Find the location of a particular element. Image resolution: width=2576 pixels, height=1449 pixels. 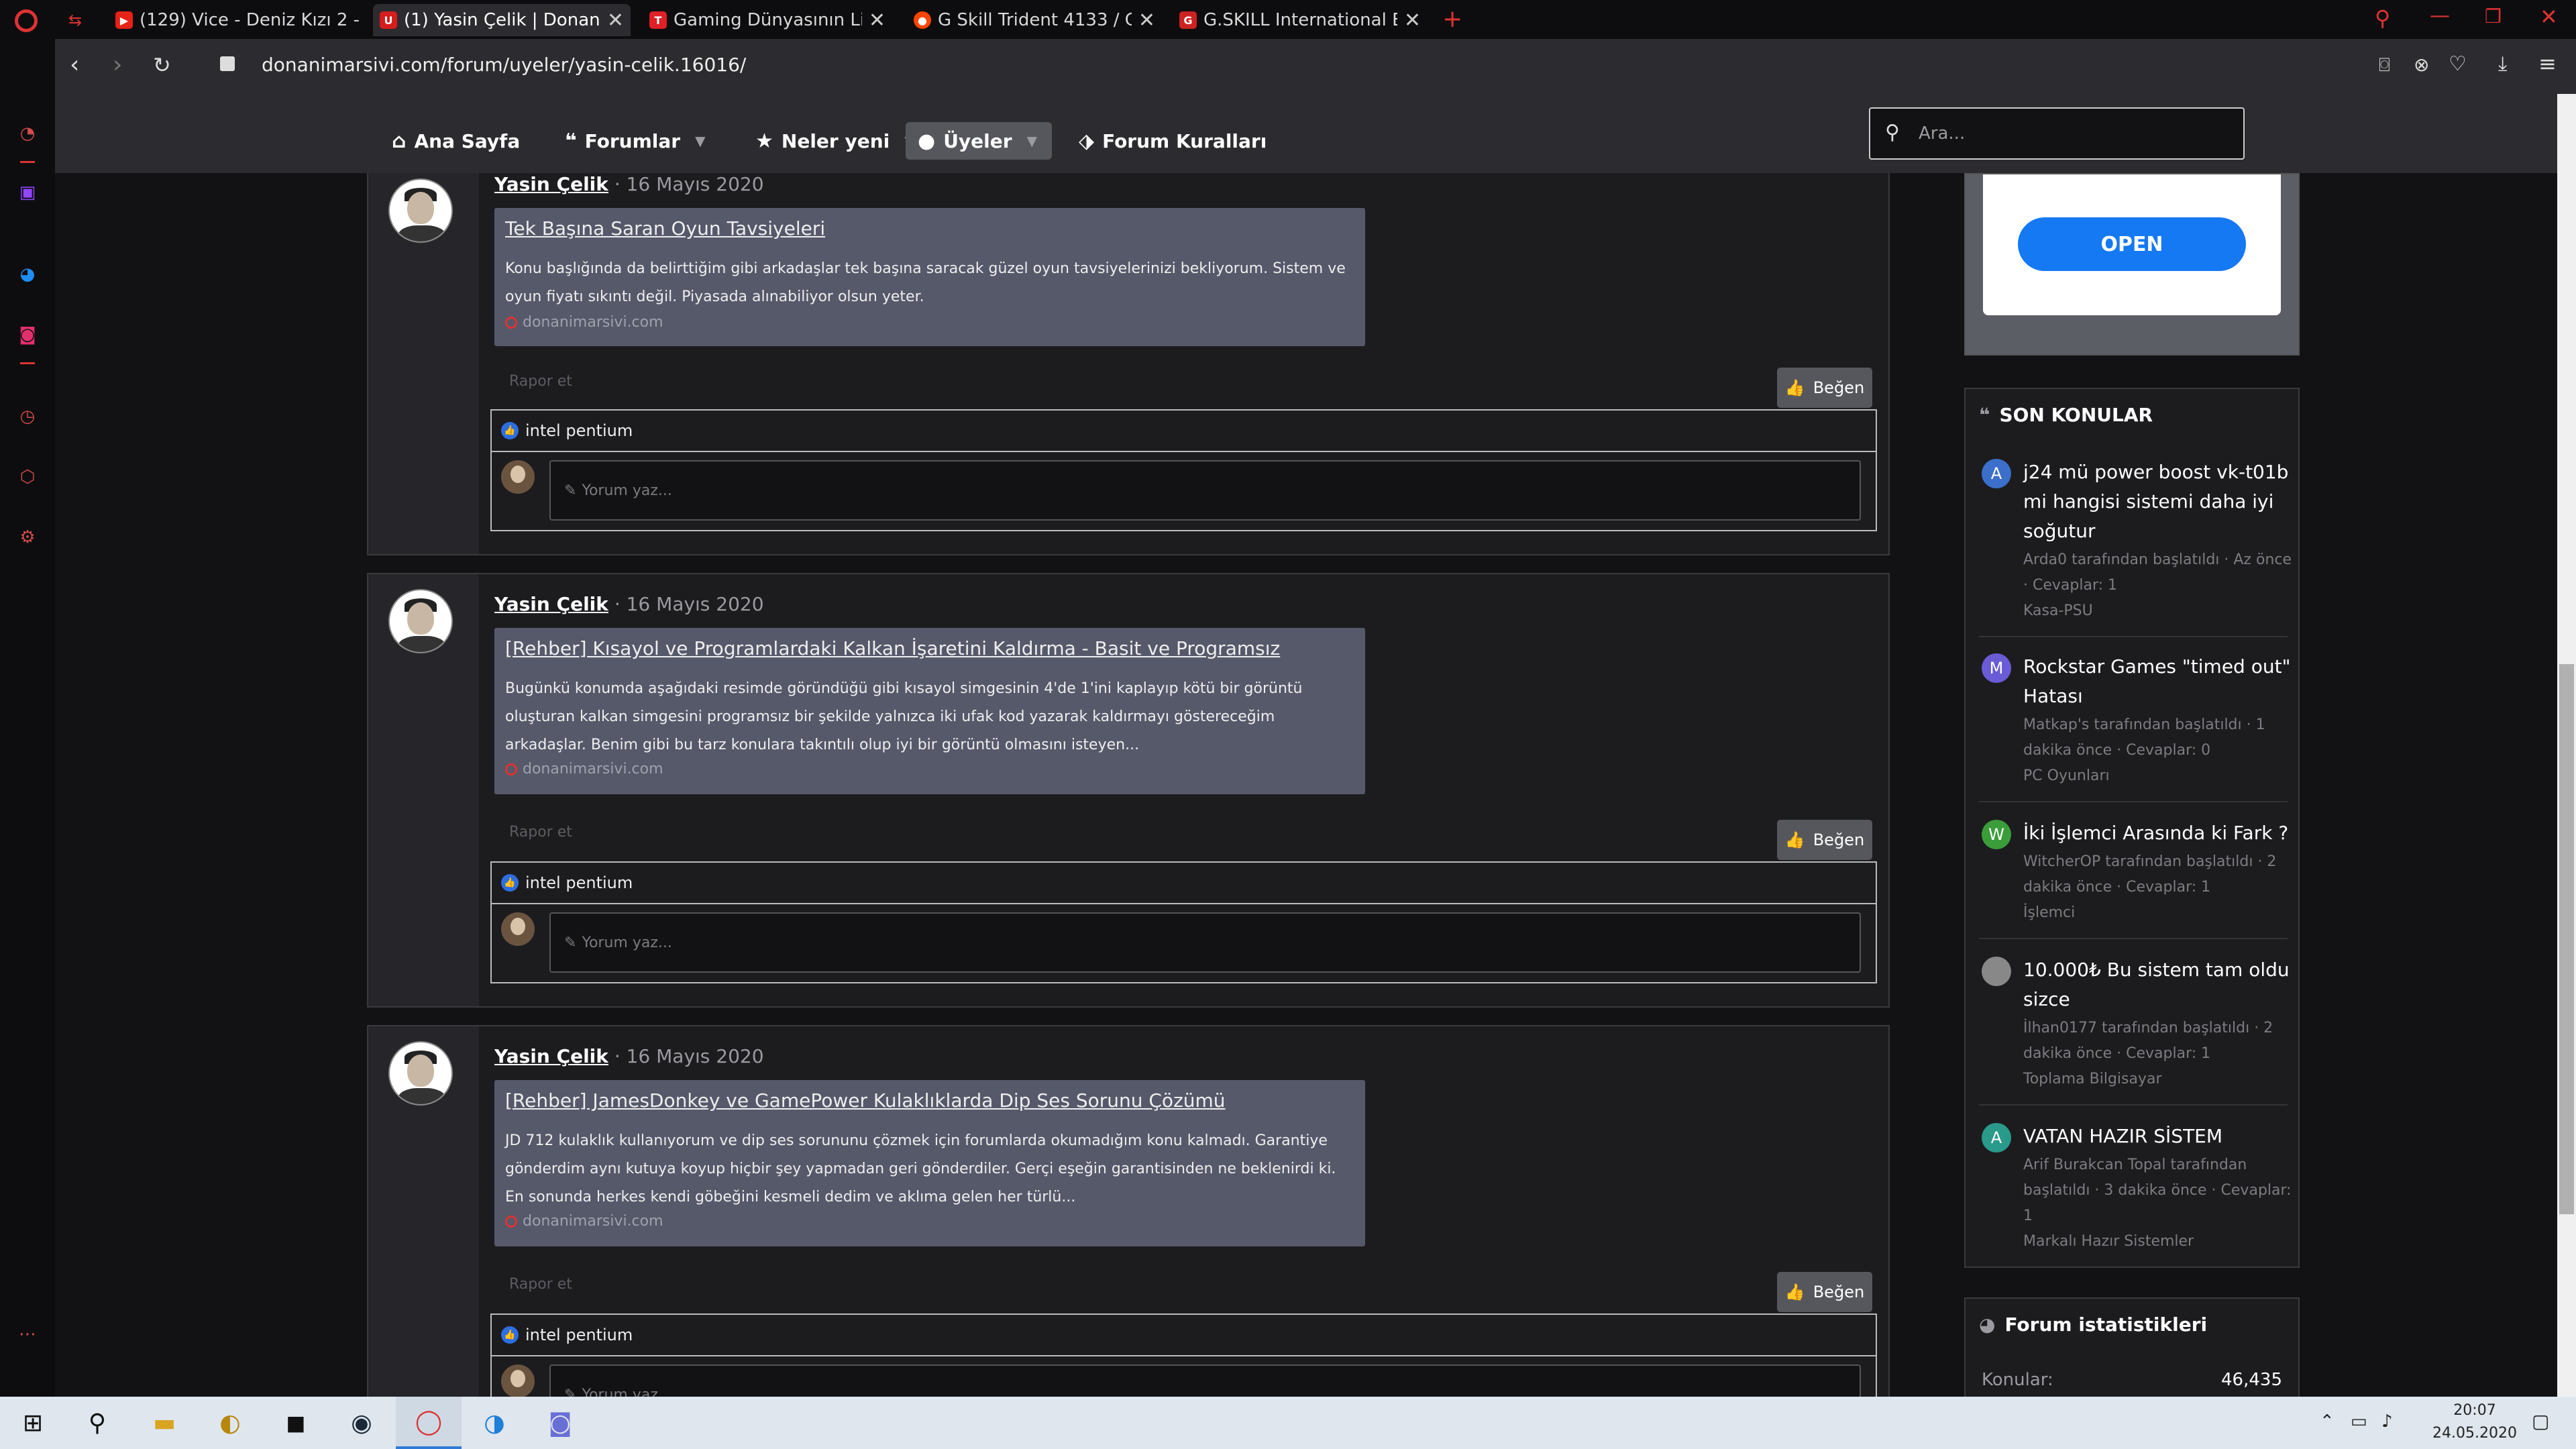

restore-icon: ❐ is located at coordinates (2493, 16).